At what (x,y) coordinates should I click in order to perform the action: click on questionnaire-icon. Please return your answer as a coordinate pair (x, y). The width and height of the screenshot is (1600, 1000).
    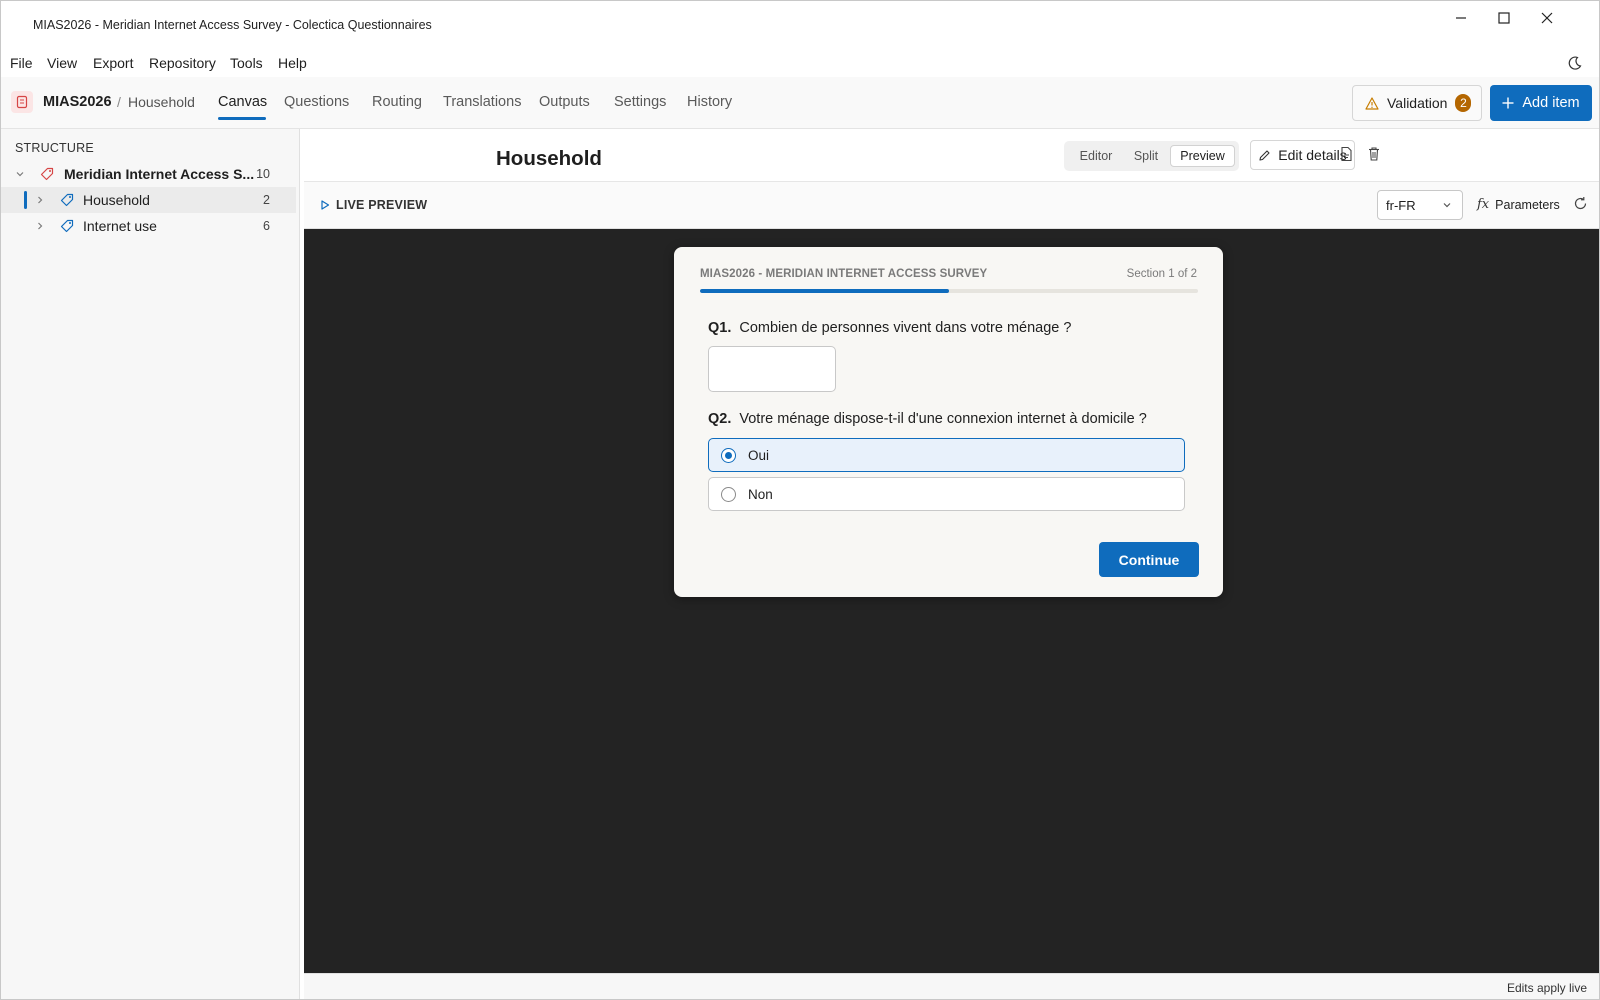
    Looking at the image, I should click on (22, 102).